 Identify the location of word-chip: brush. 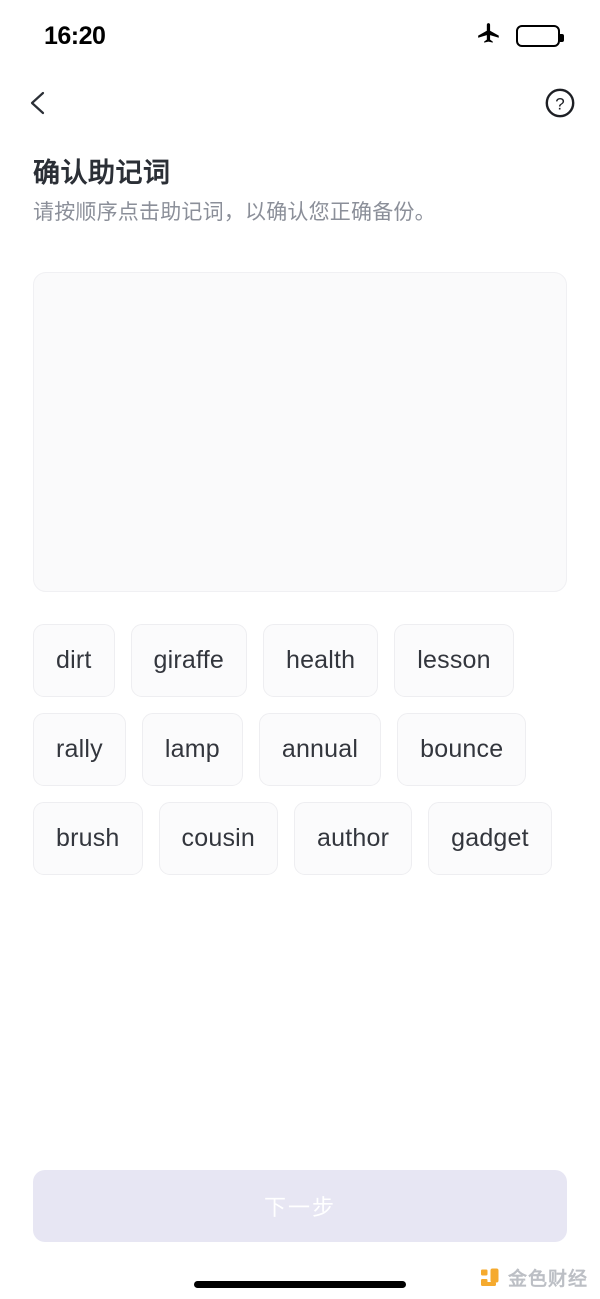
(88, 838).